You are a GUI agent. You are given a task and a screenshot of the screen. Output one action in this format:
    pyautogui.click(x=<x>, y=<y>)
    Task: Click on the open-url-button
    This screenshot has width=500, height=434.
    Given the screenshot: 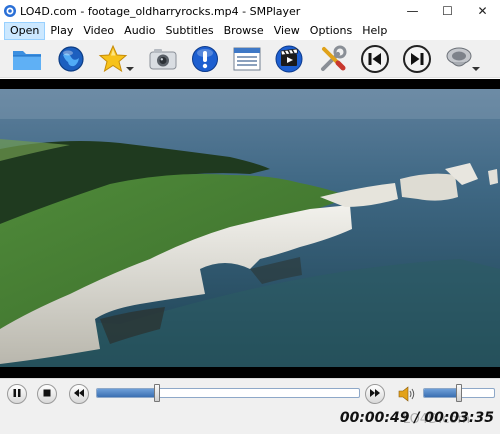 What is the action you would take?
    pyautogui.click(x=71, y=59)
    